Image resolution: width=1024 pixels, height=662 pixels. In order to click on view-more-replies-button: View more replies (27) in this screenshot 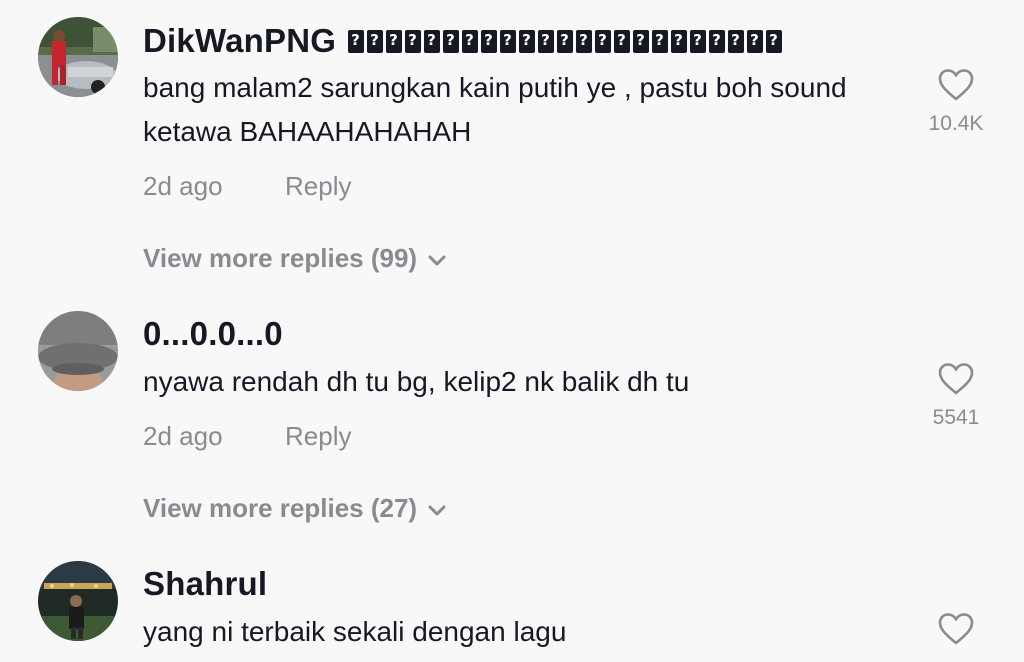, I will do `click(295, 508)`.